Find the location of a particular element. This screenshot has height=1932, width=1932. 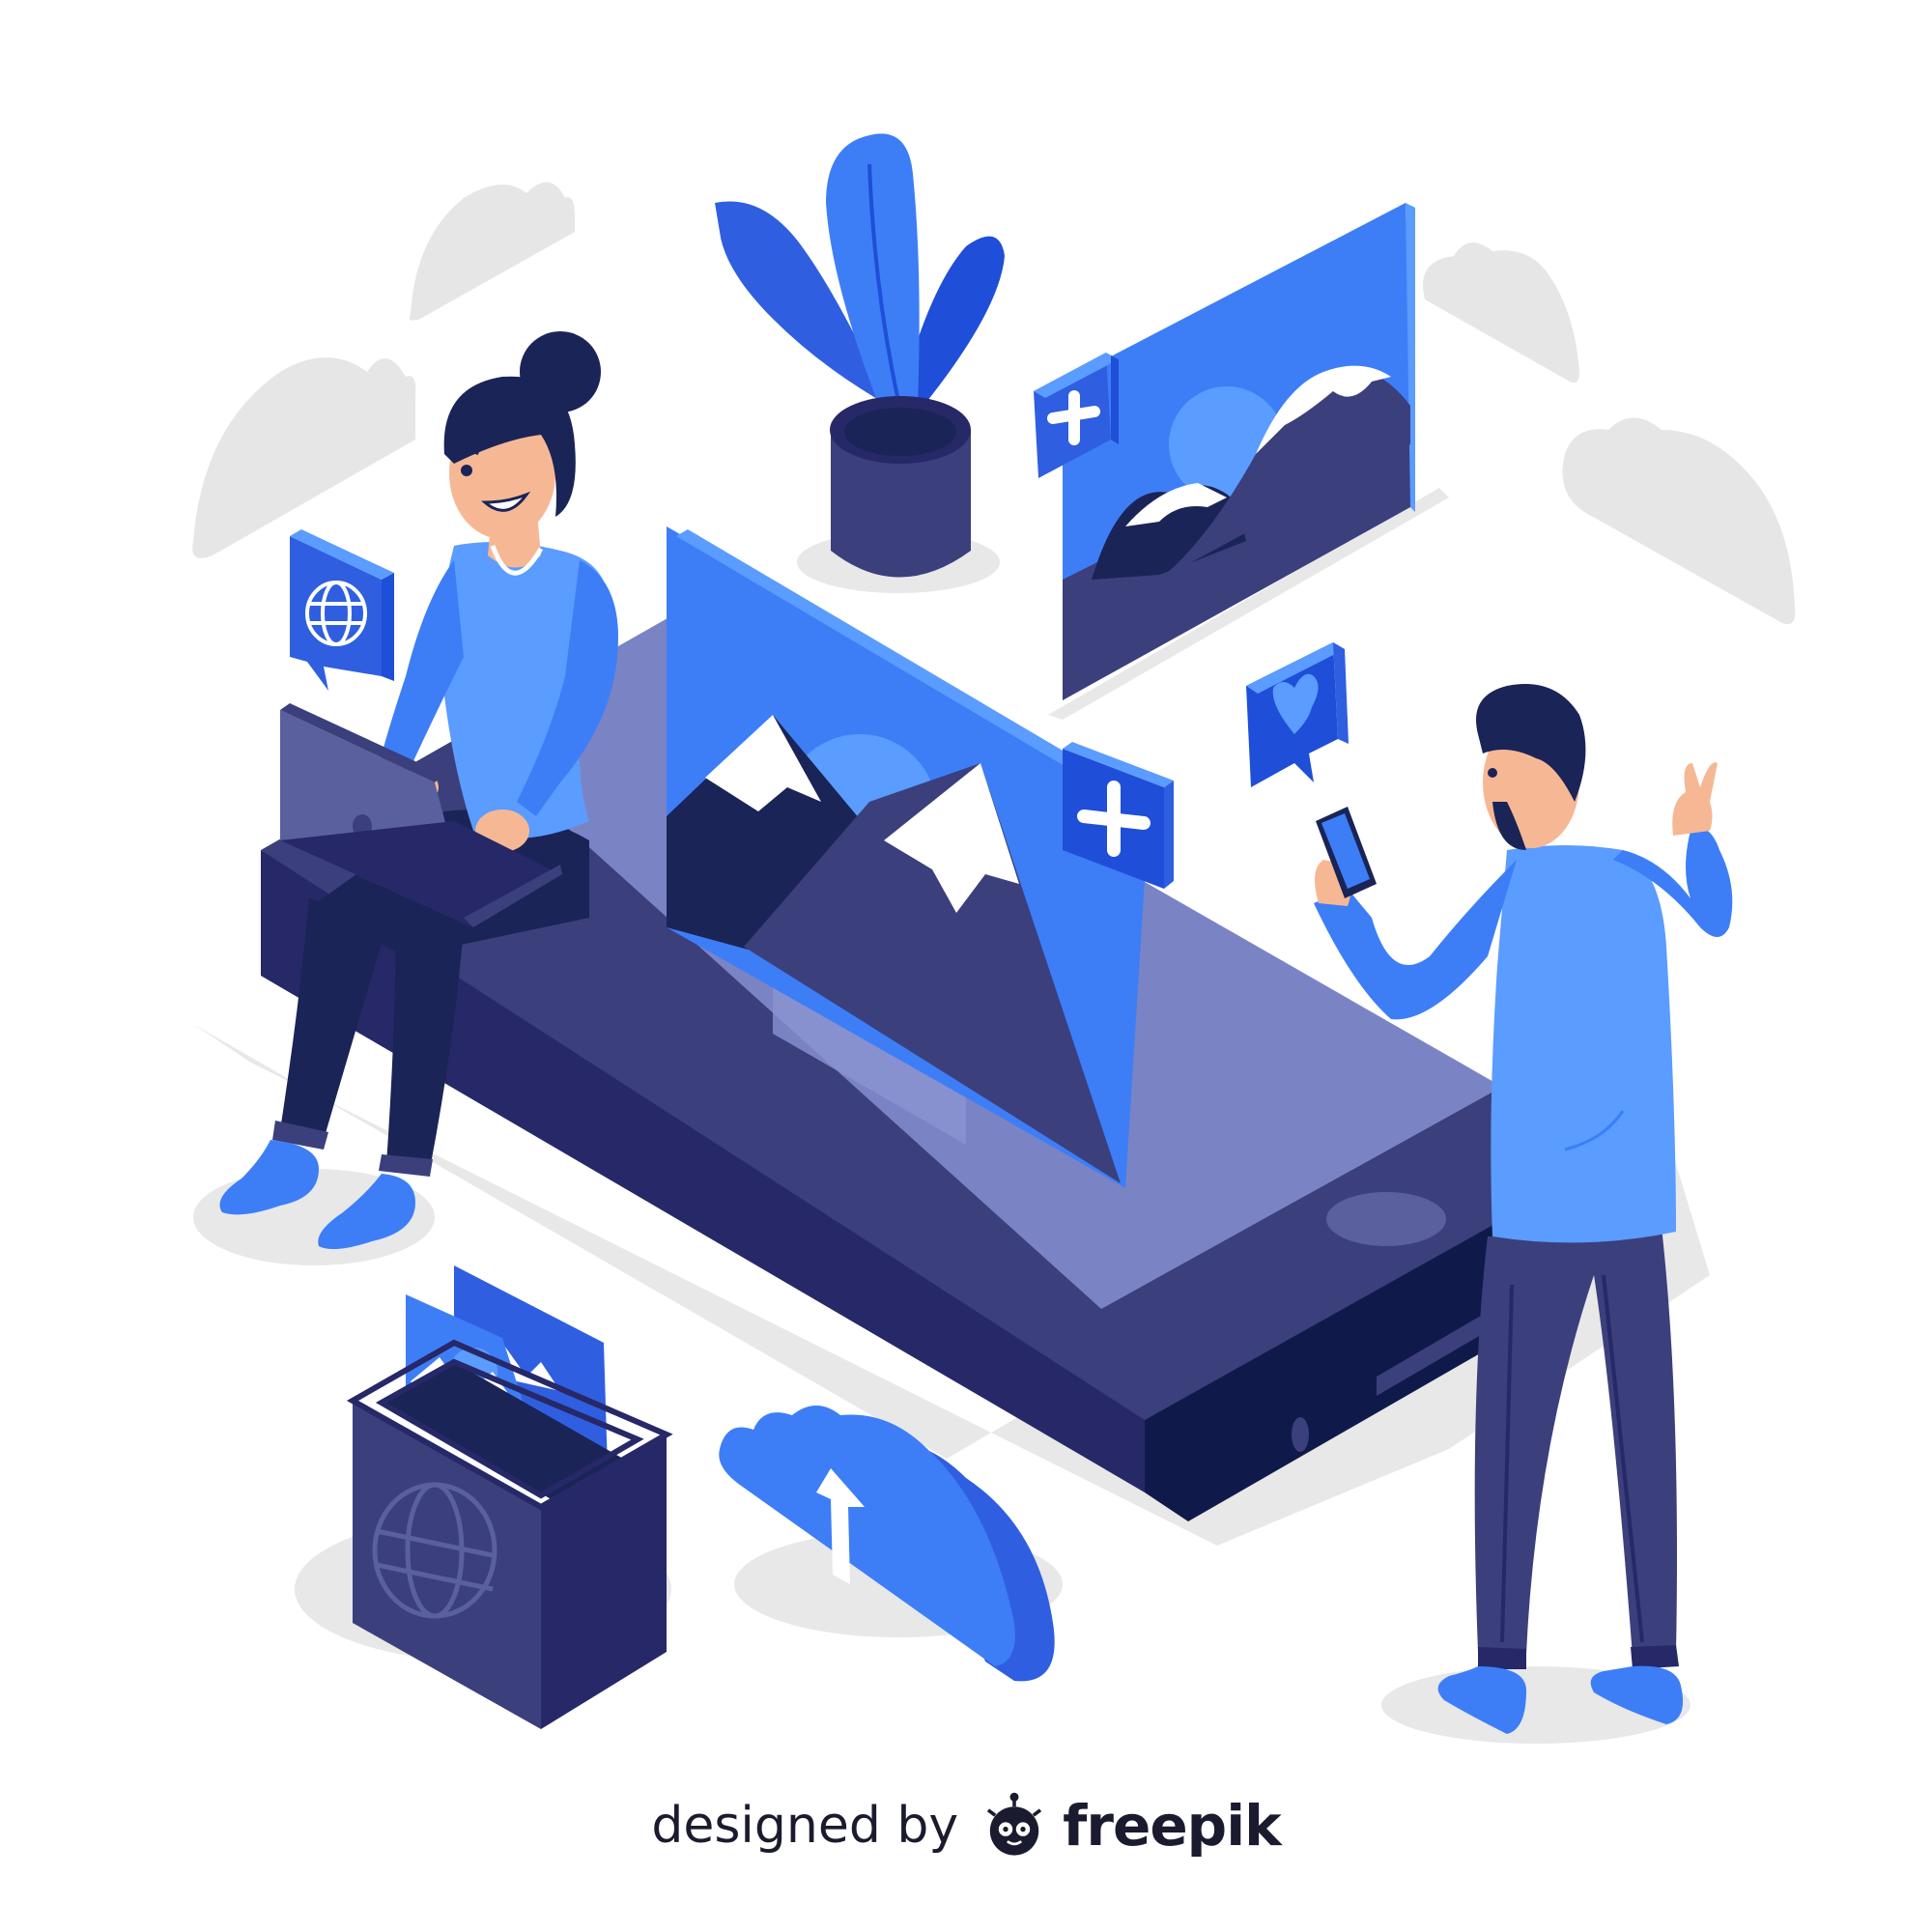

cloud-top-right is located at coordinates (1501, 313).